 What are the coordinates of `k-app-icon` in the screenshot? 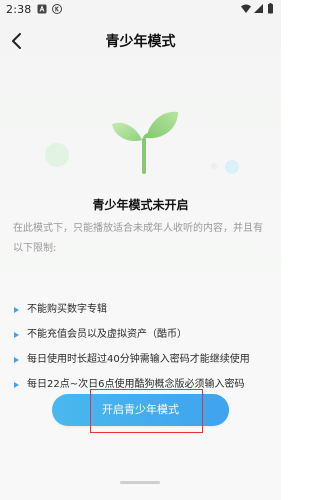 It's located at (57, 9).